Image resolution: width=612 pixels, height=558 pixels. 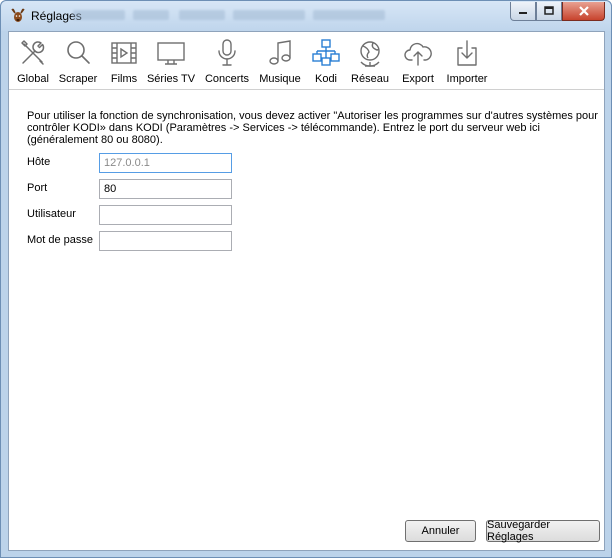 I want to click on port-input, so click(x=165, y=189).